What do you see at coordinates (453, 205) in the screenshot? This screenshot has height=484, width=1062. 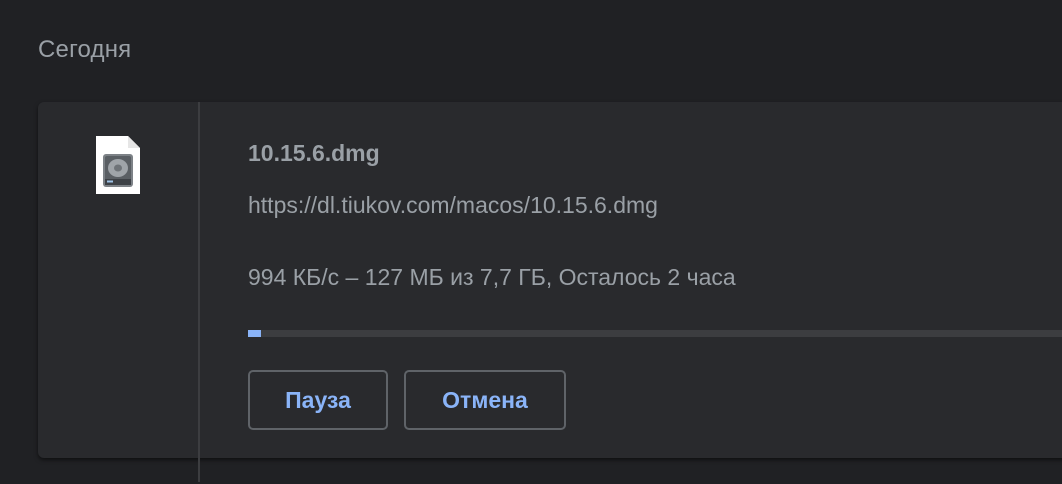 I see `download-url-link: https://dl.tiukov.com/macos/10.15.6.dmg` at bounding box center [453, 205].